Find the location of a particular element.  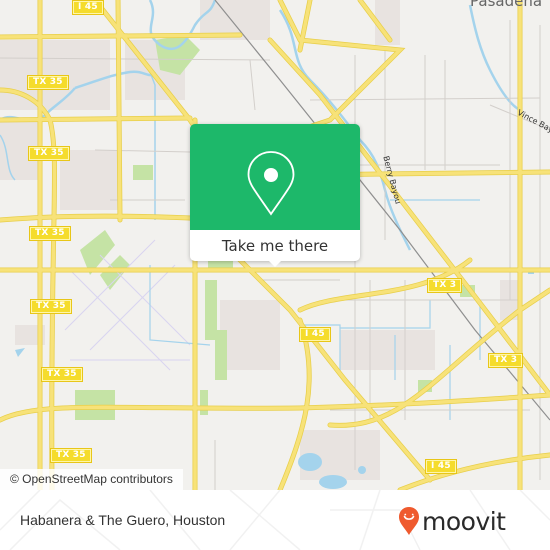

moovit-pin-smile-icon is located at coordinates (409, 521).